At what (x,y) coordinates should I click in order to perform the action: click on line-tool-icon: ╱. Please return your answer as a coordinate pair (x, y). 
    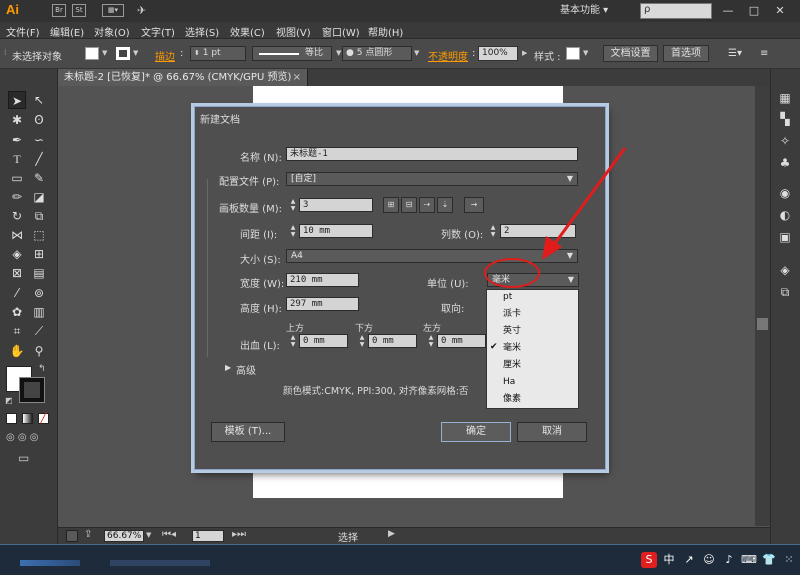
    Looking at the image, I should click on (39, 159).